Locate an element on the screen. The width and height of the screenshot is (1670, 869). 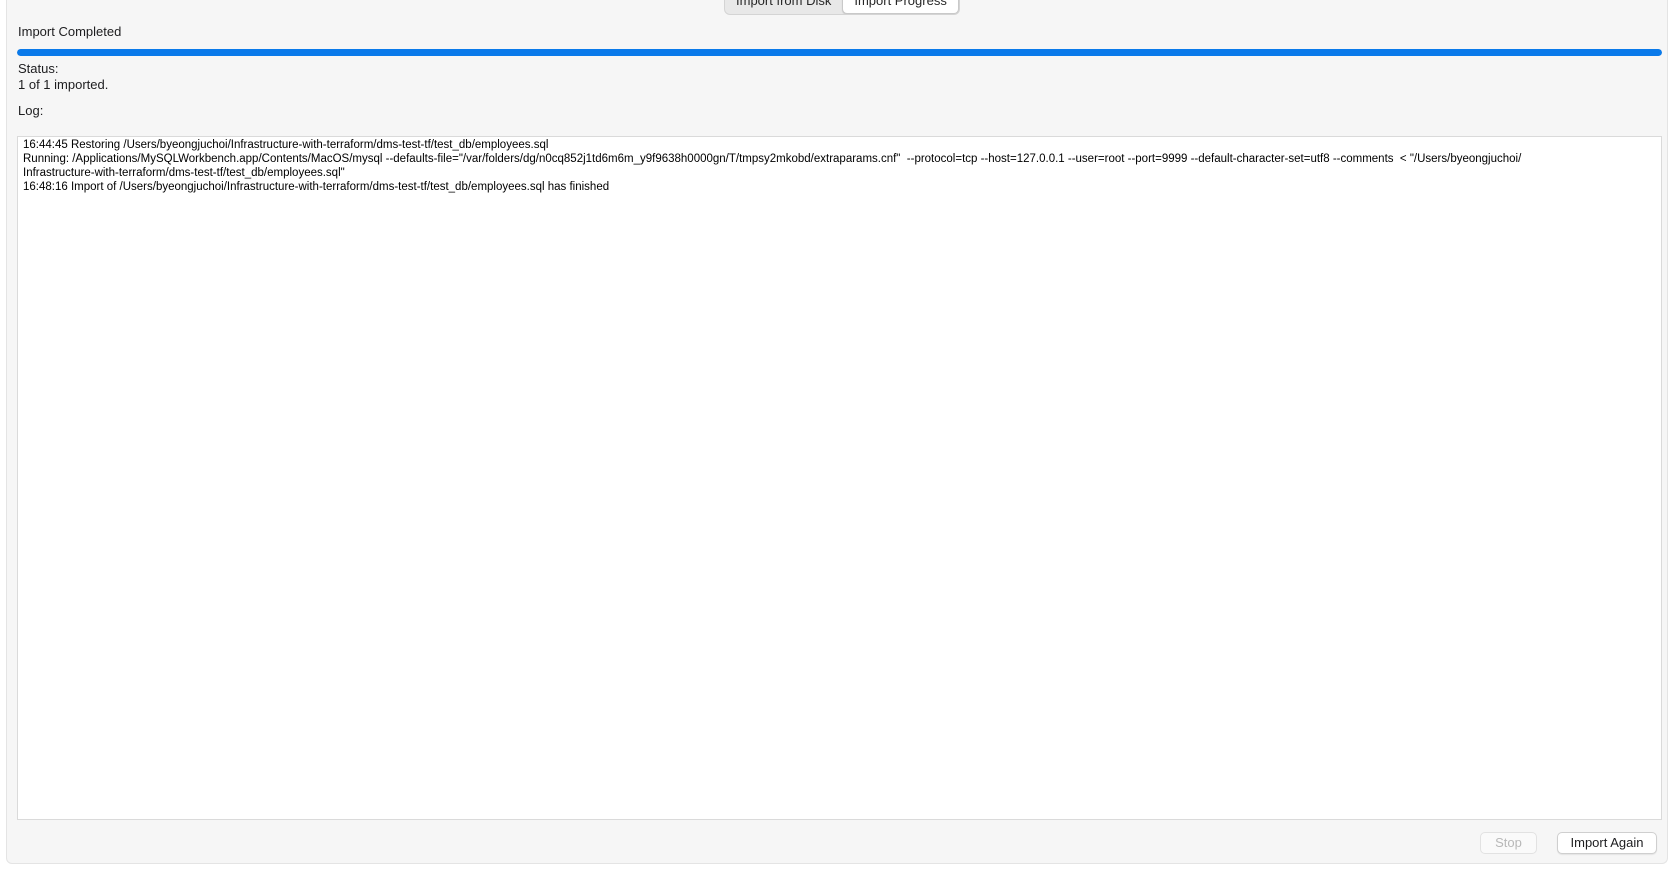
stop-button: Stop is located at coordinates (1508, 843).